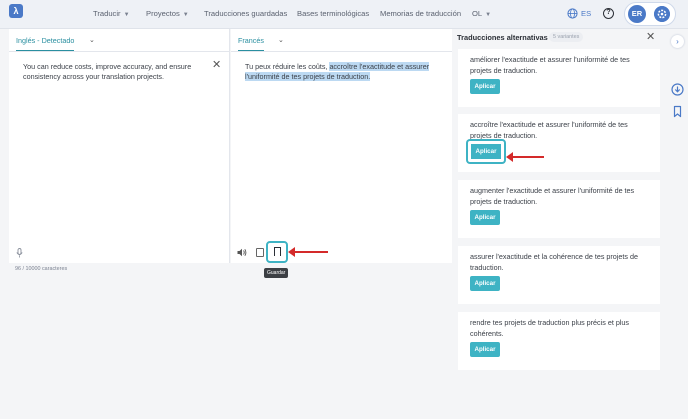 Image resolution: width=688 pixels, height=419 pixels. I want to click on nav-traducir: Traducir ▼, so click(111, 13).